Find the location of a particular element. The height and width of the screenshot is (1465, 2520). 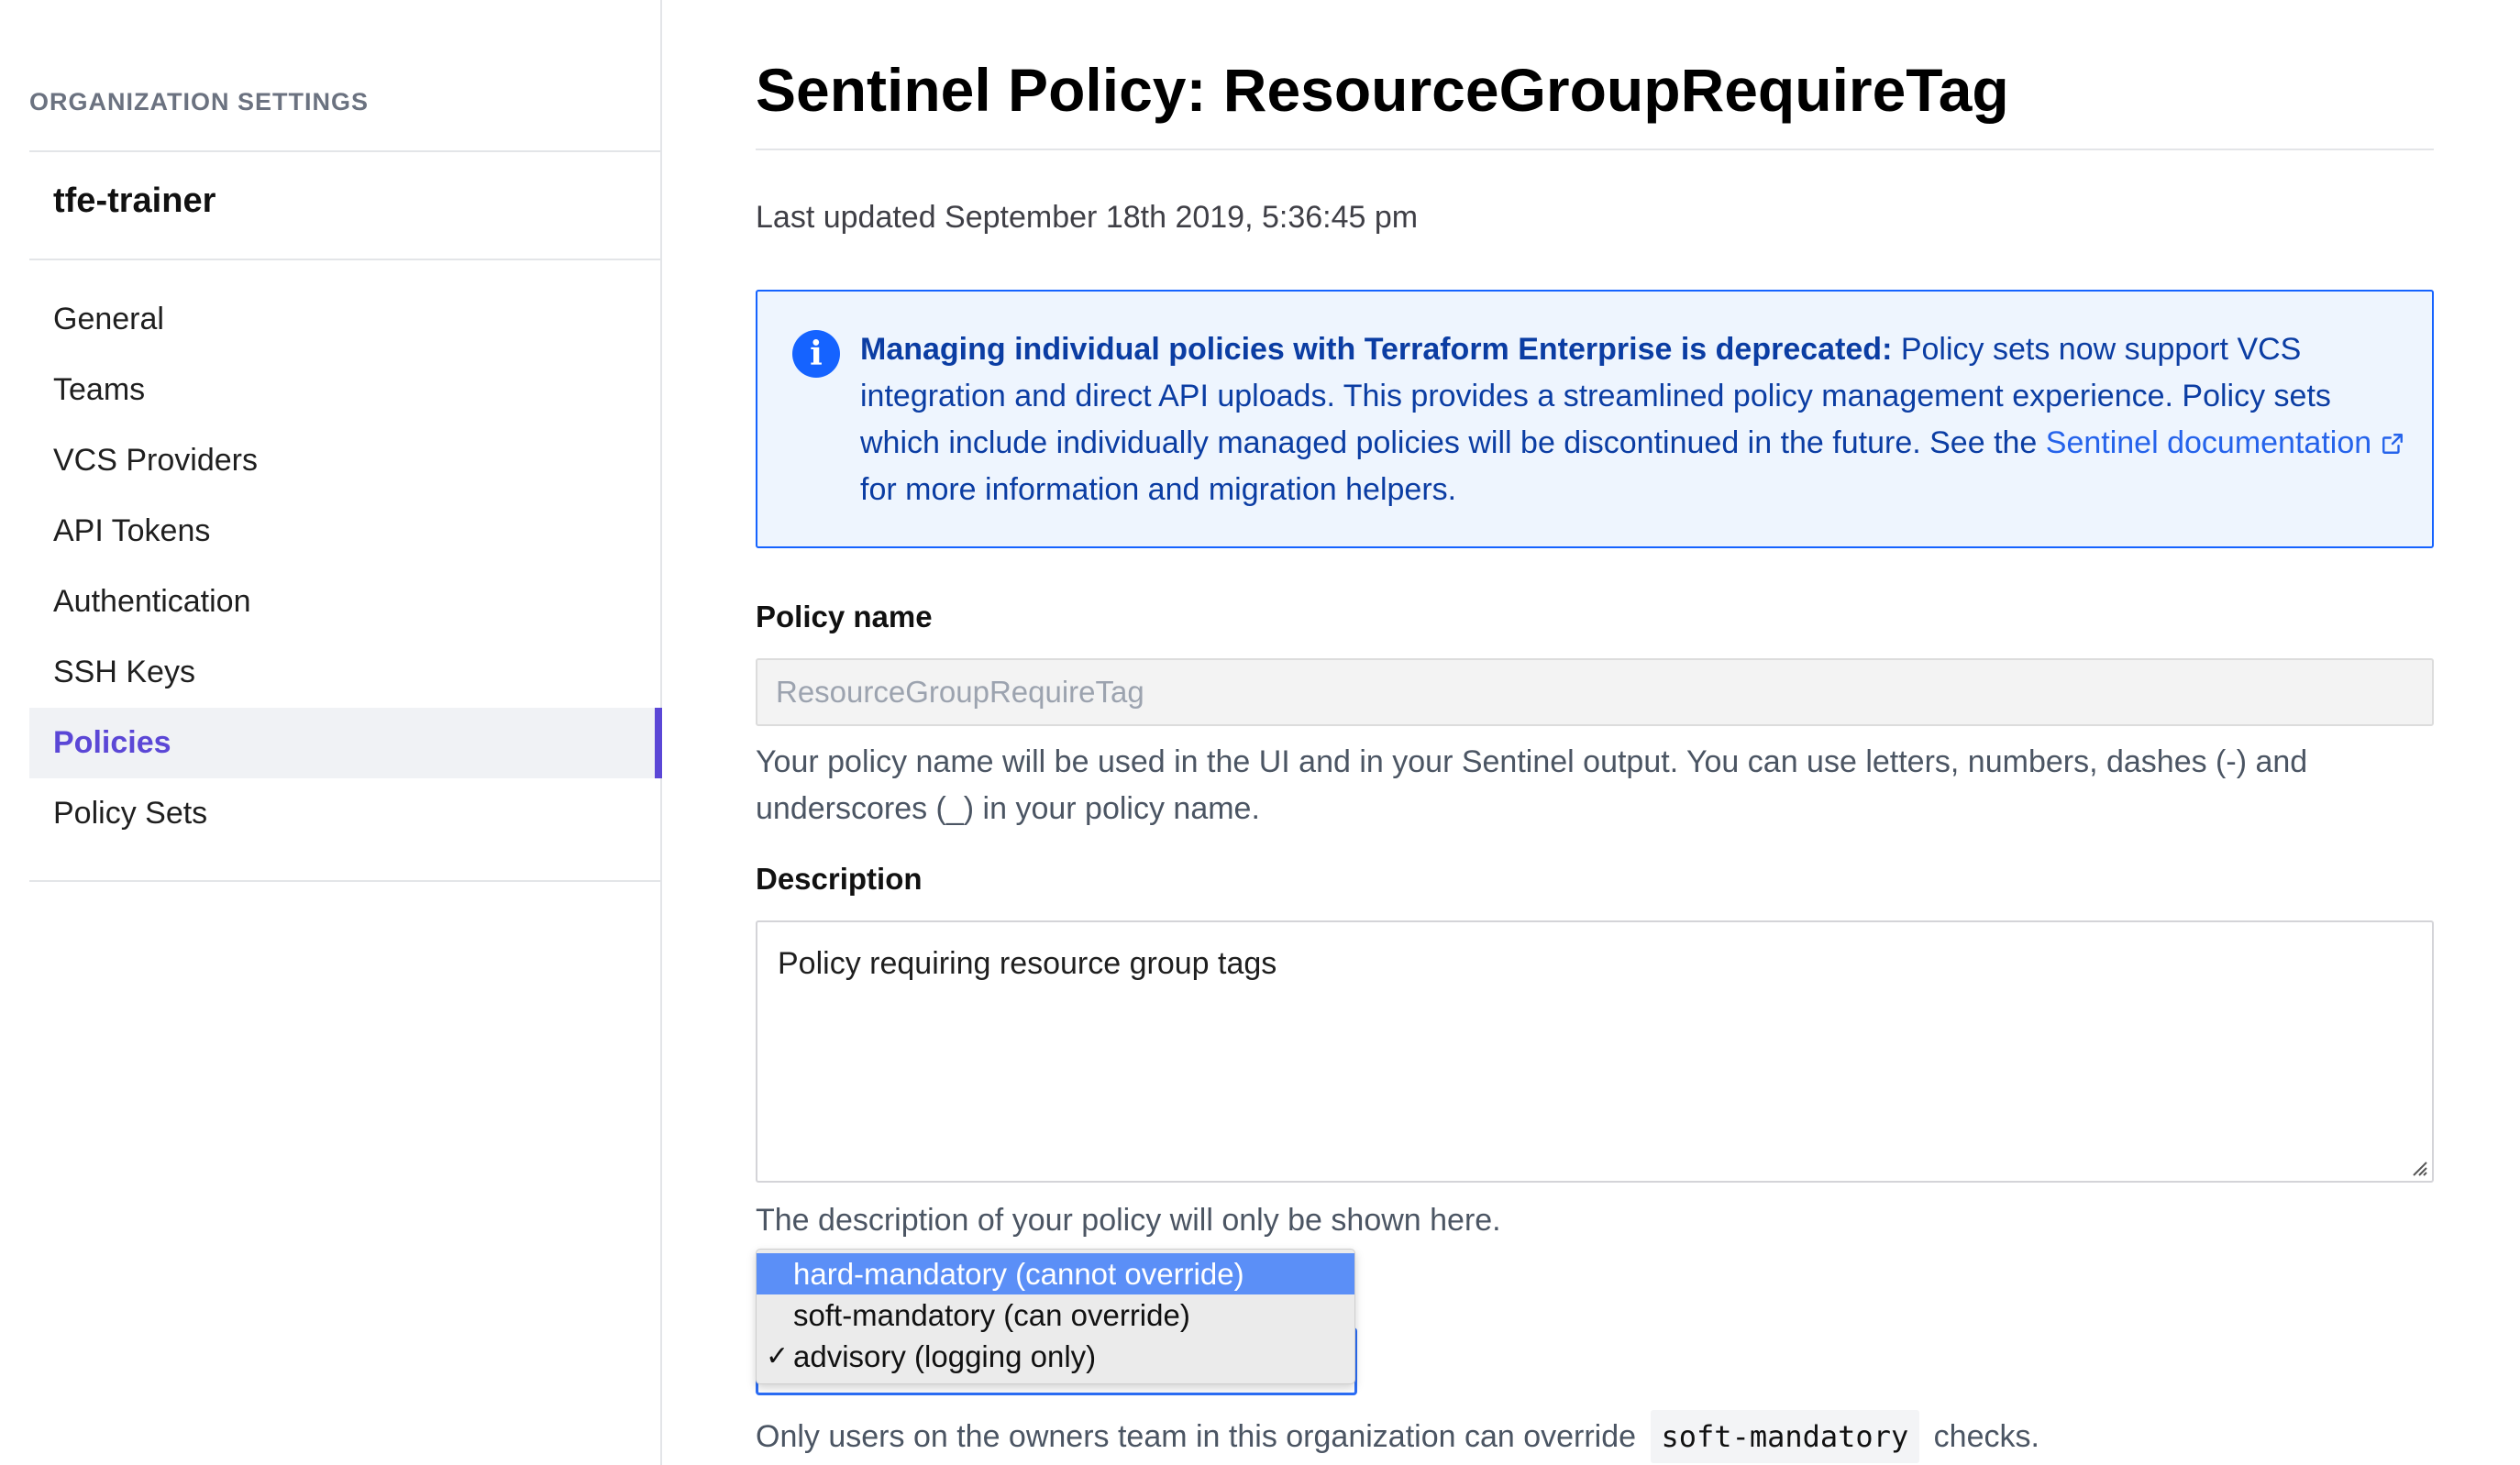

sidebar-item-api-tokens: API Tokens is located at coordinates (345, 531).